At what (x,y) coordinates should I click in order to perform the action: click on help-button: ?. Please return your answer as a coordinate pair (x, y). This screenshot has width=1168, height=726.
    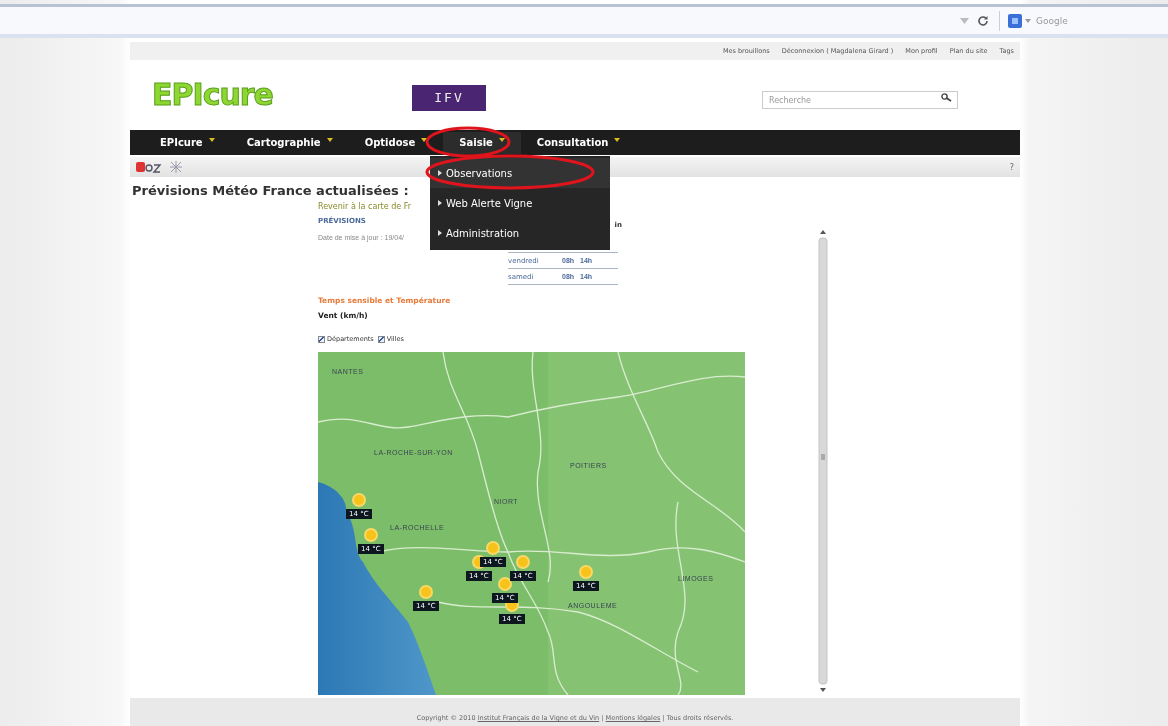
    Looking at the image, I should click on (1011, 167).